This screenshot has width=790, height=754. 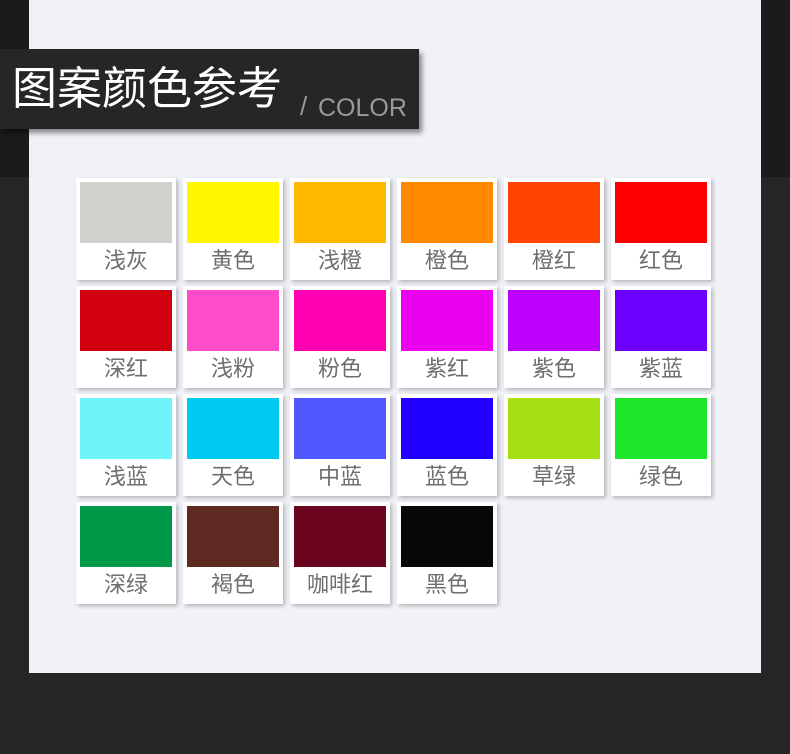 What do you see at coordinates (339, 585) in the screenshot?
I see `color-label: 咖啡红` at bounding box center [339, 585].